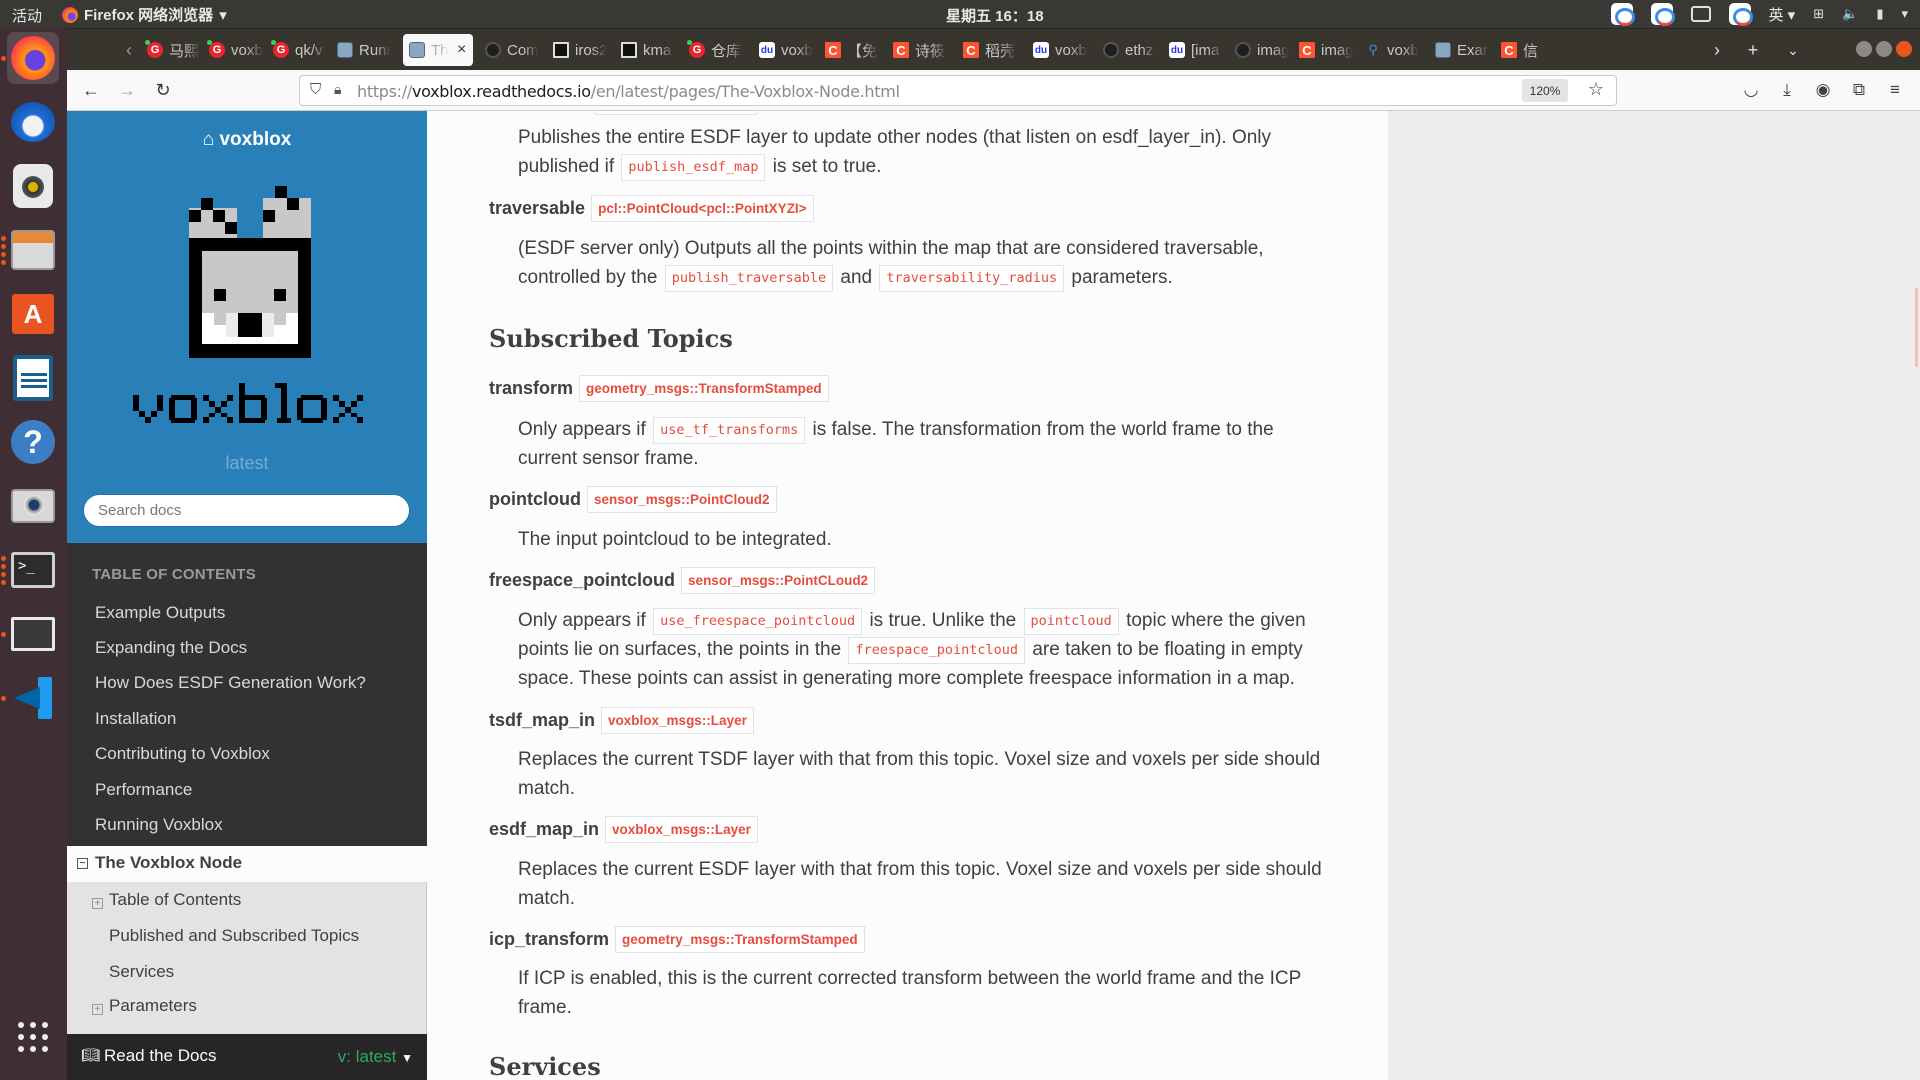 The image size is (1920, 1080). Describe the element at coordinates (337, 89) in the screenshot. I see `lock-icon: 🔒︎` at that location.